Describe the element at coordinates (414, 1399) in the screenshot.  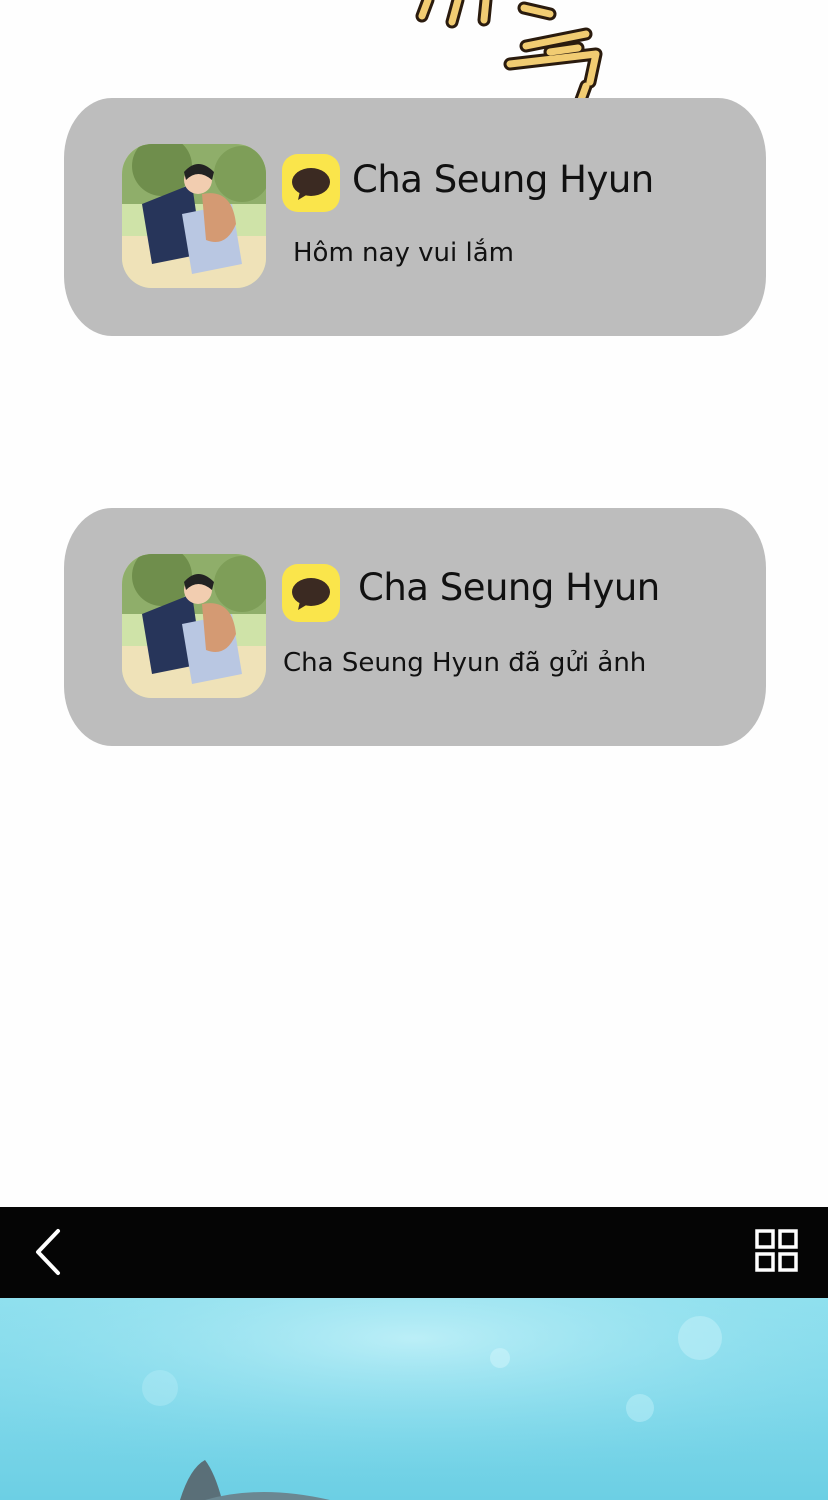
I see `shared-photo` at that location.